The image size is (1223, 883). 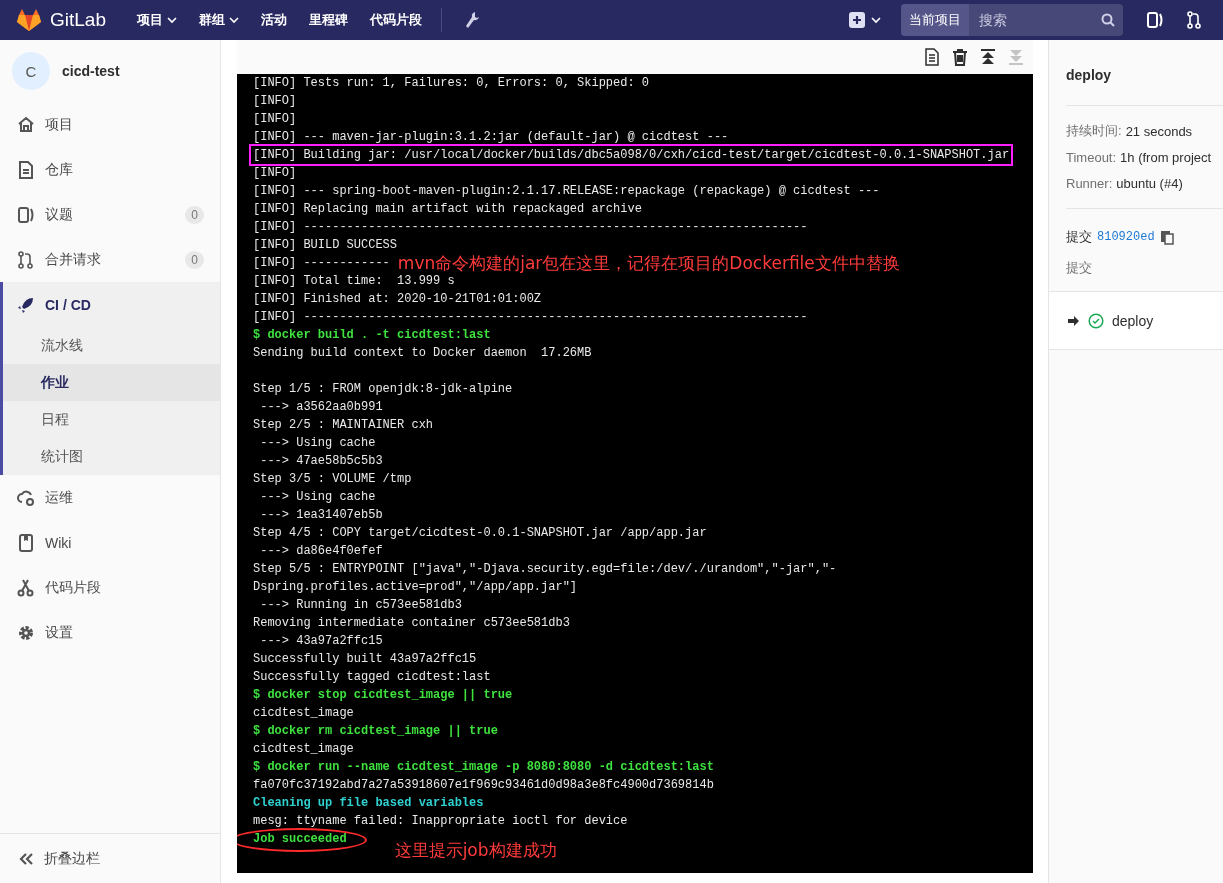 I want to click on nav-menu-item: 代码片段, so click(x=396, y=20).